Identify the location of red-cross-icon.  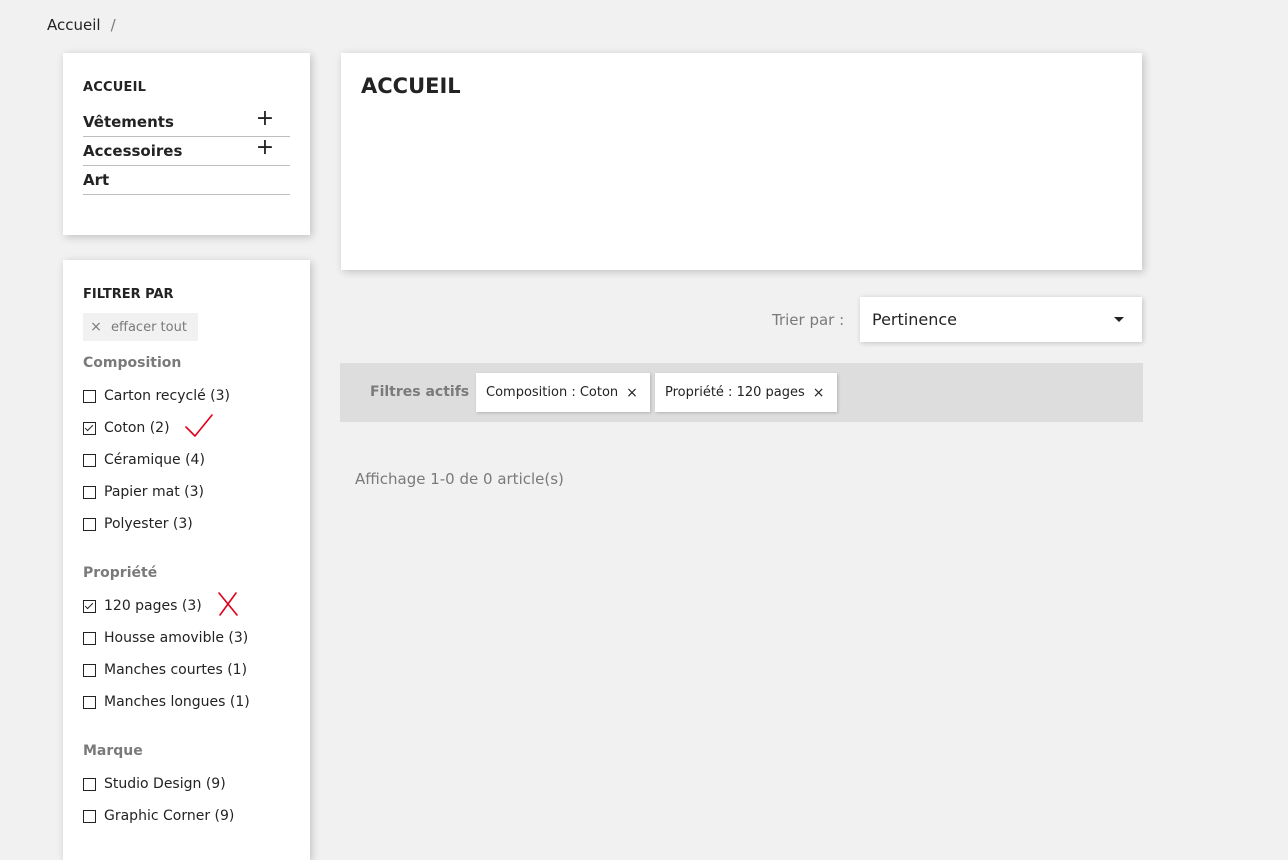
(228, 606).